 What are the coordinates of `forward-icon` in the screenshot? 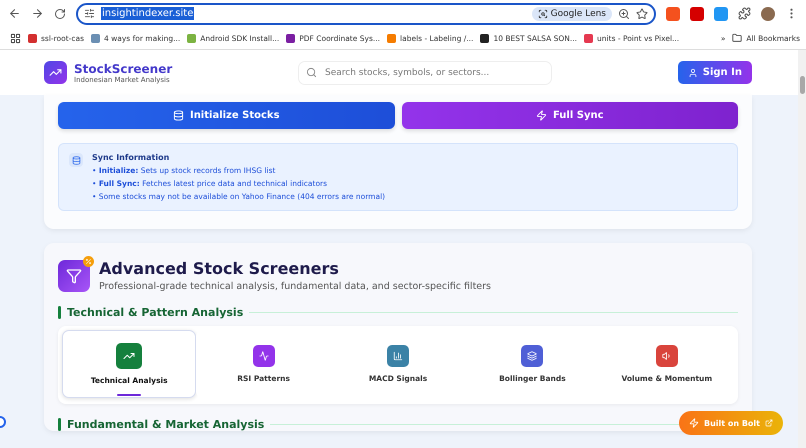 It's located at (37, 13).